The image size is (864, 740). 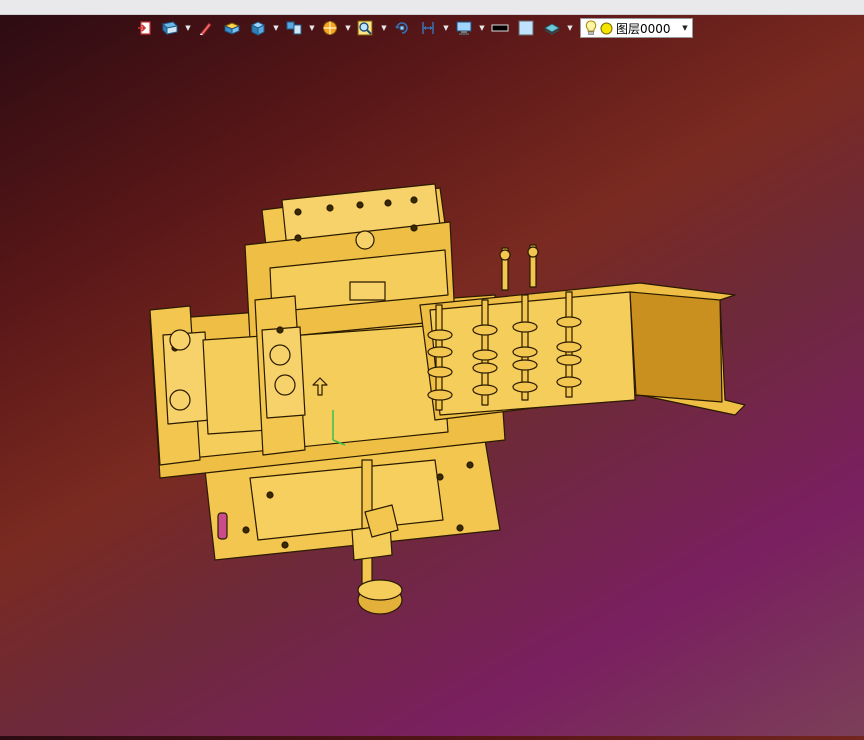 I want to click on lightbulb-icon, so click(x=591, y=28).